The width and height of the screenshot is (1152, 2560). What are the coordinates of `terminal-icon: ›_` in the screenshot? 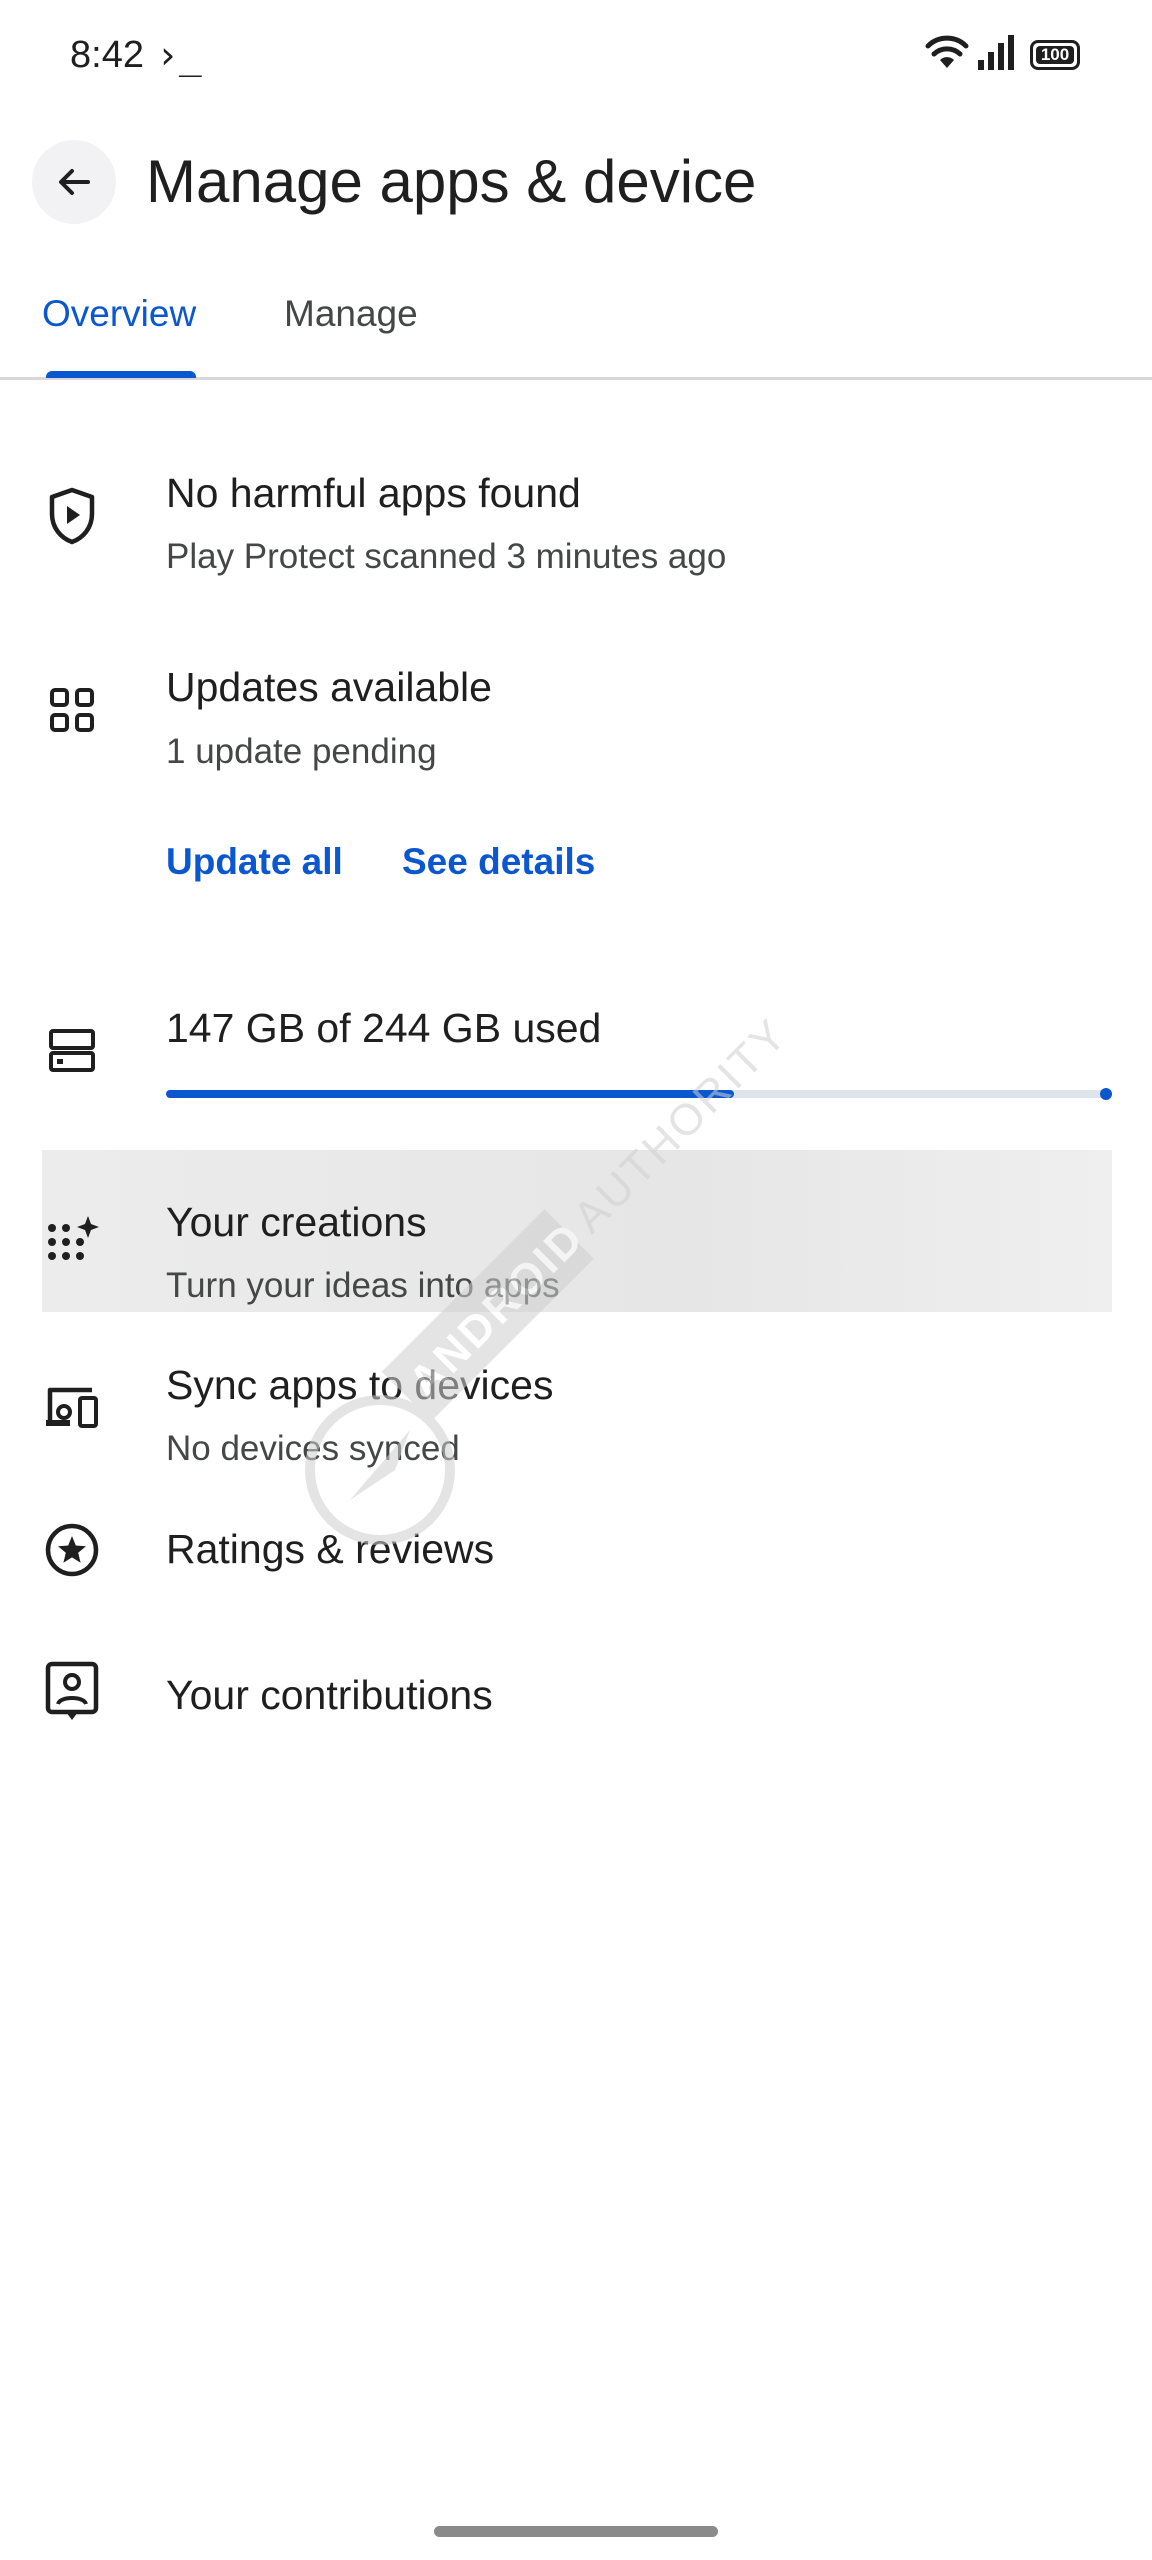 It's located at (179, 55).